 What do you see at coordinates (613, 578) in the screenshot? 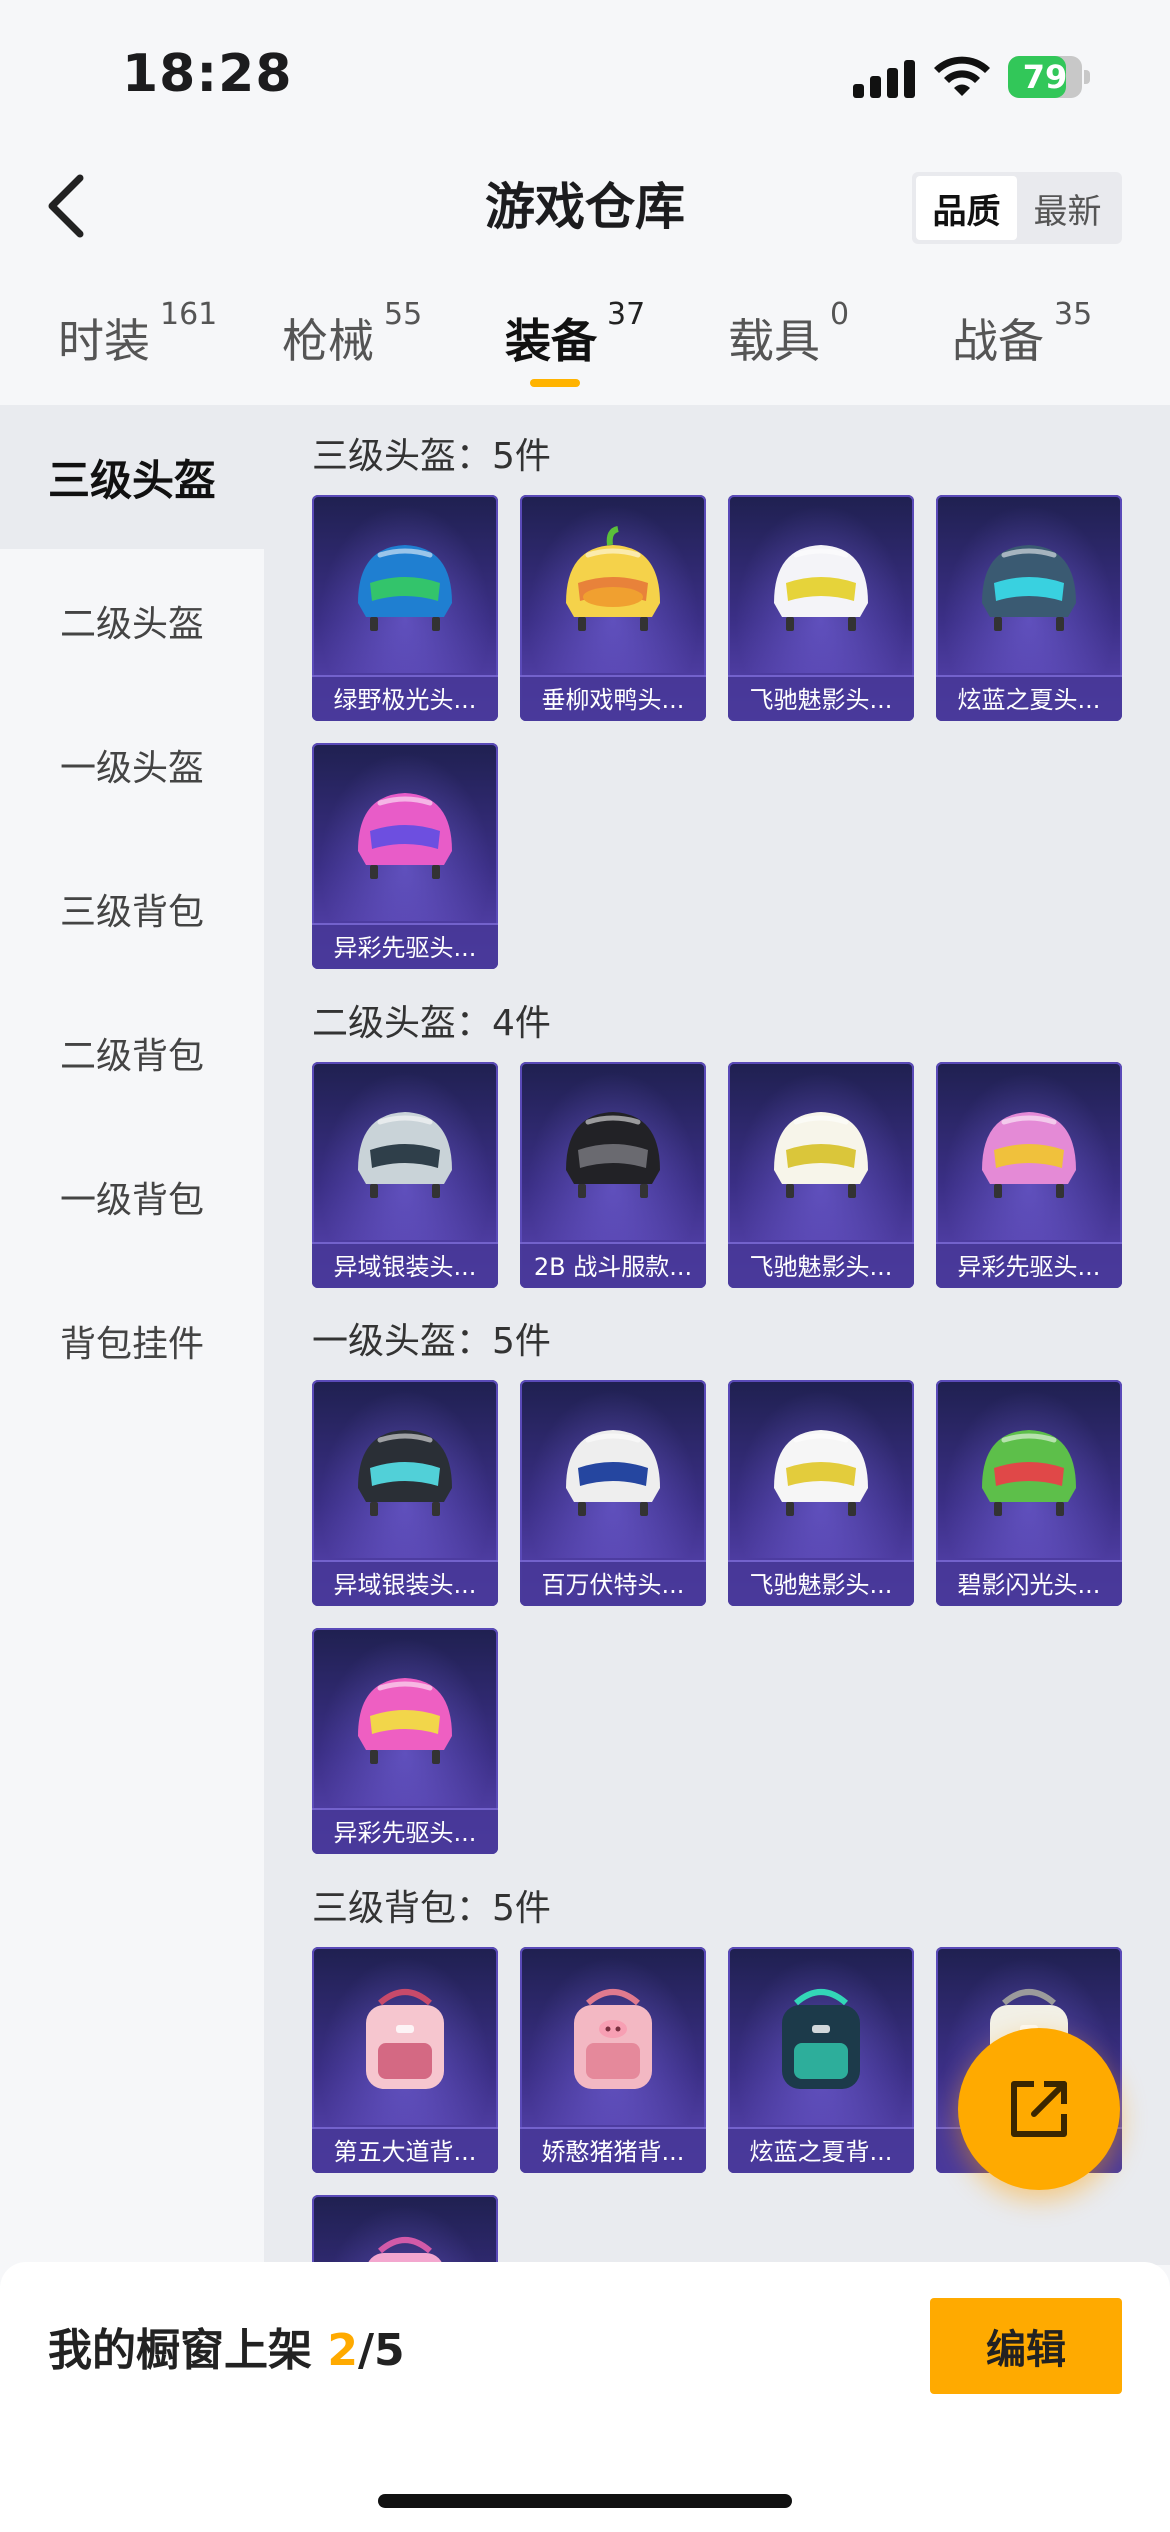
I see `duck-helmet-icon` at bounding box center [613, 578].